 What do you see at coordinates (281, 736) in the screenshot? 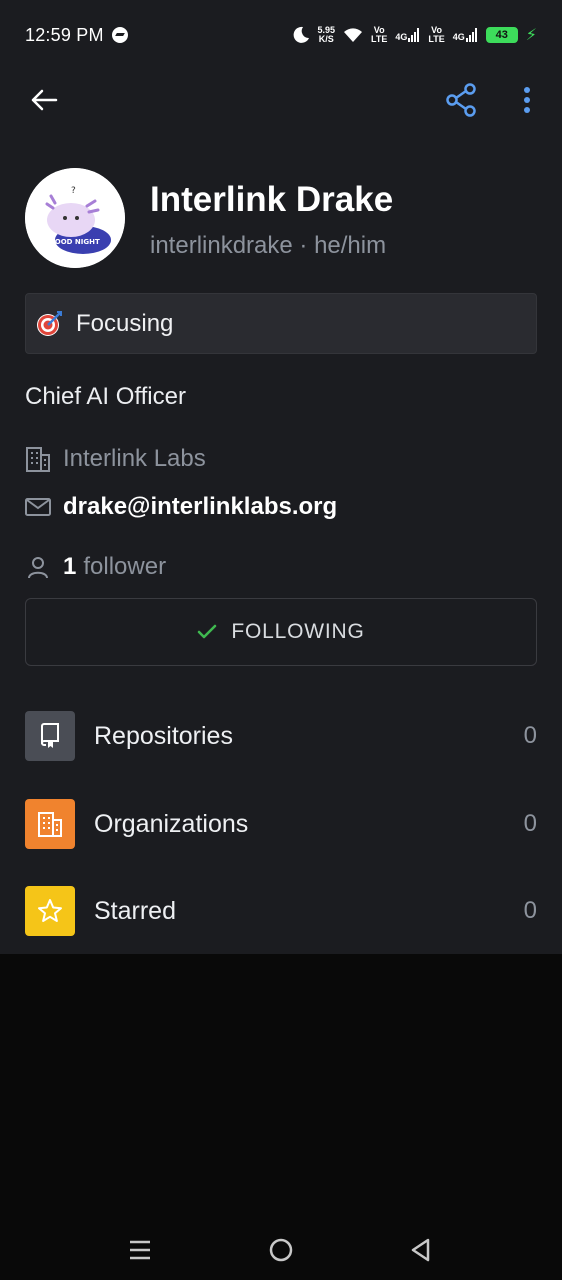
I see `menu-item-repositories: Repositories 0` at bounding box center [281, 736].